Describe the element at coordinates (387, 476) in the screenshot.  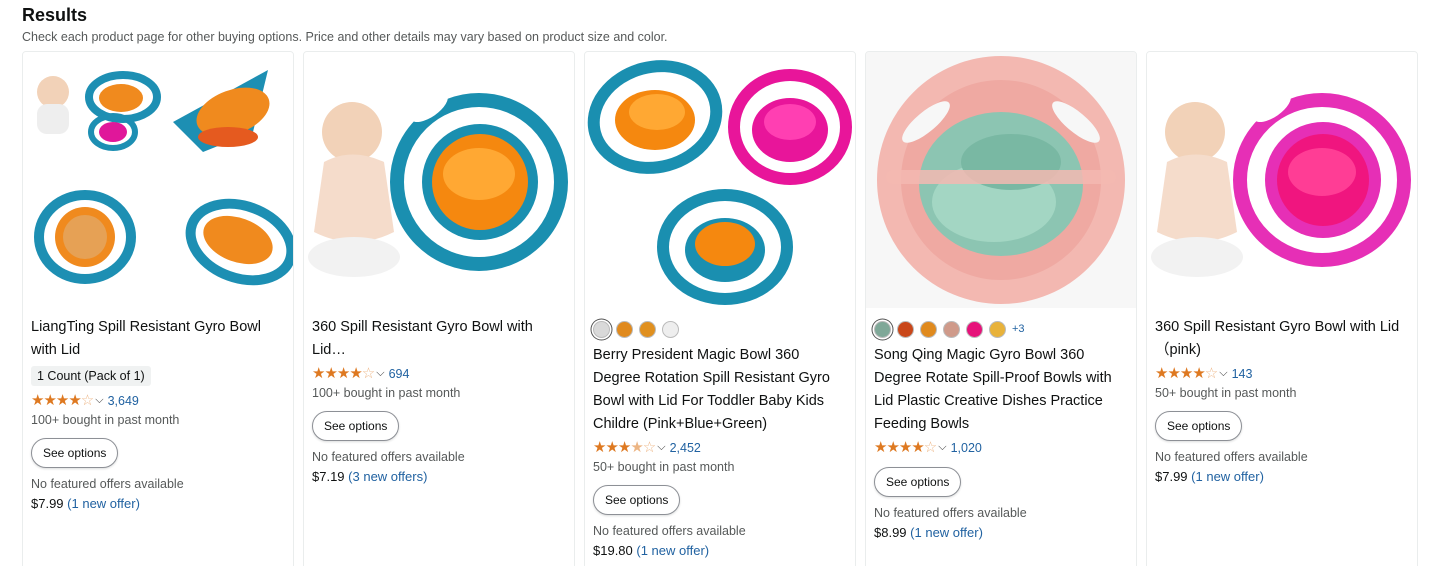
I see `offer-link: (3 new offers)` at that location.